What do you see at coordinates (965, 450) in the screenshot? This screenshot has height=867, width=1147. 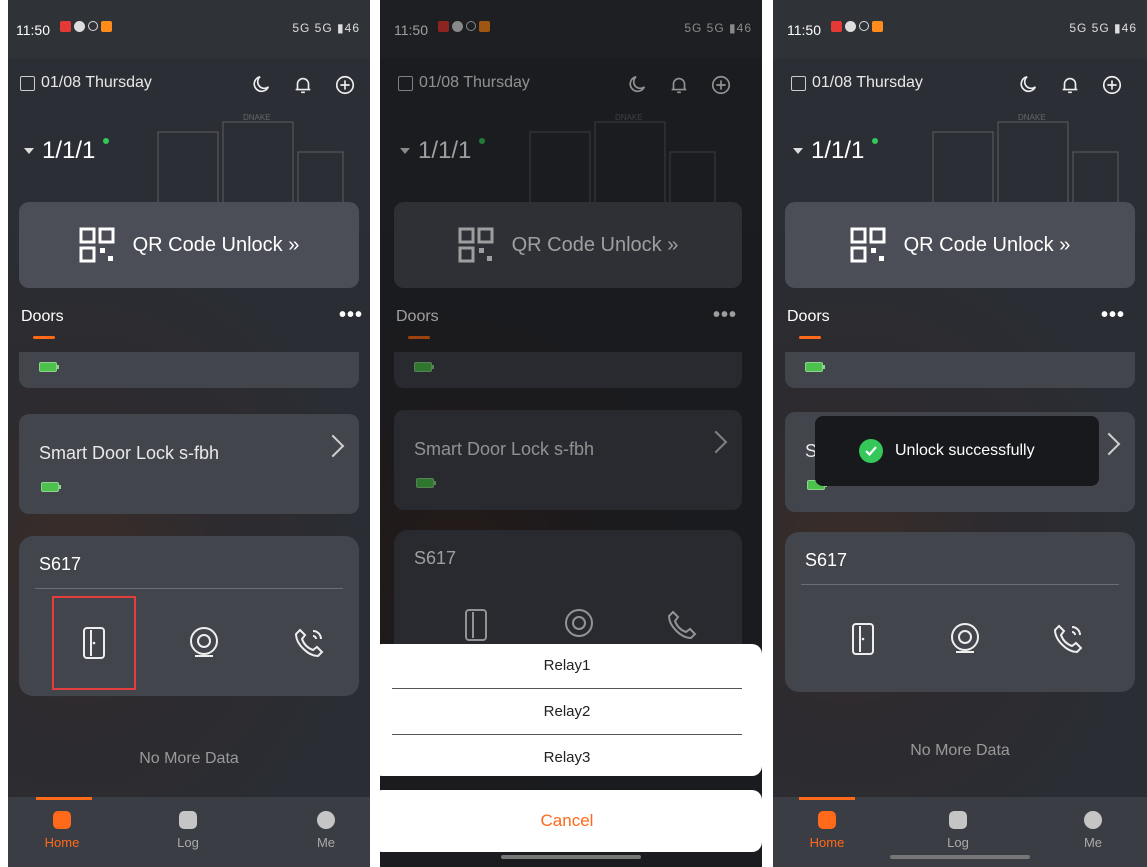 I see `toast-message: Unlock successfully` at bounding box center [965, 450].